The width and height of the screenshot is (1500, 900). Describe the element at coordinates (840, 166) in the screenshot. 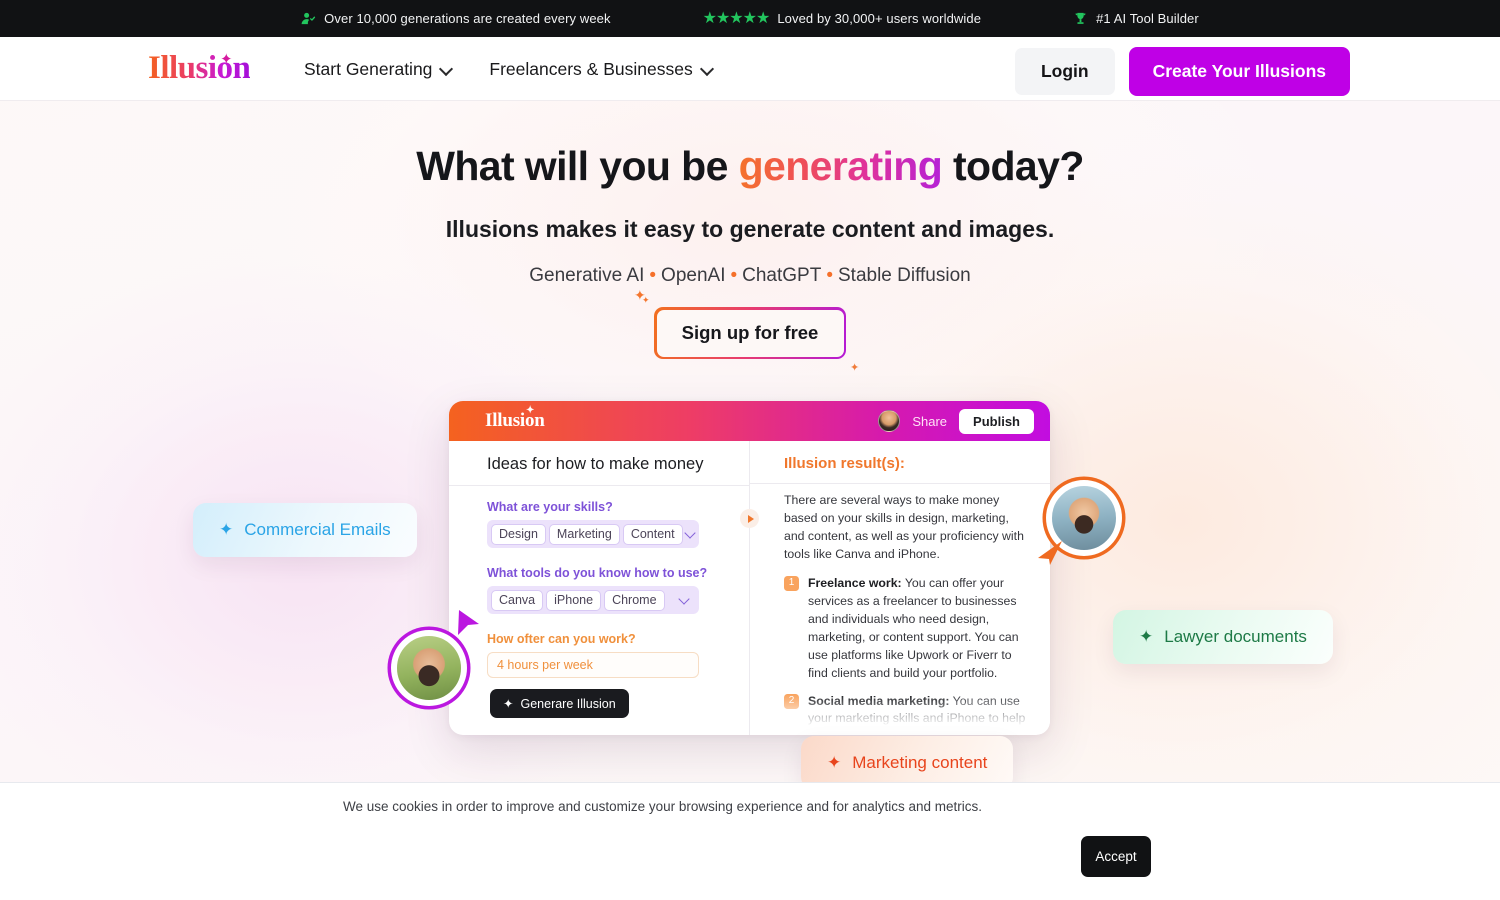

I see `hero-title-highlight: generating` at that location.